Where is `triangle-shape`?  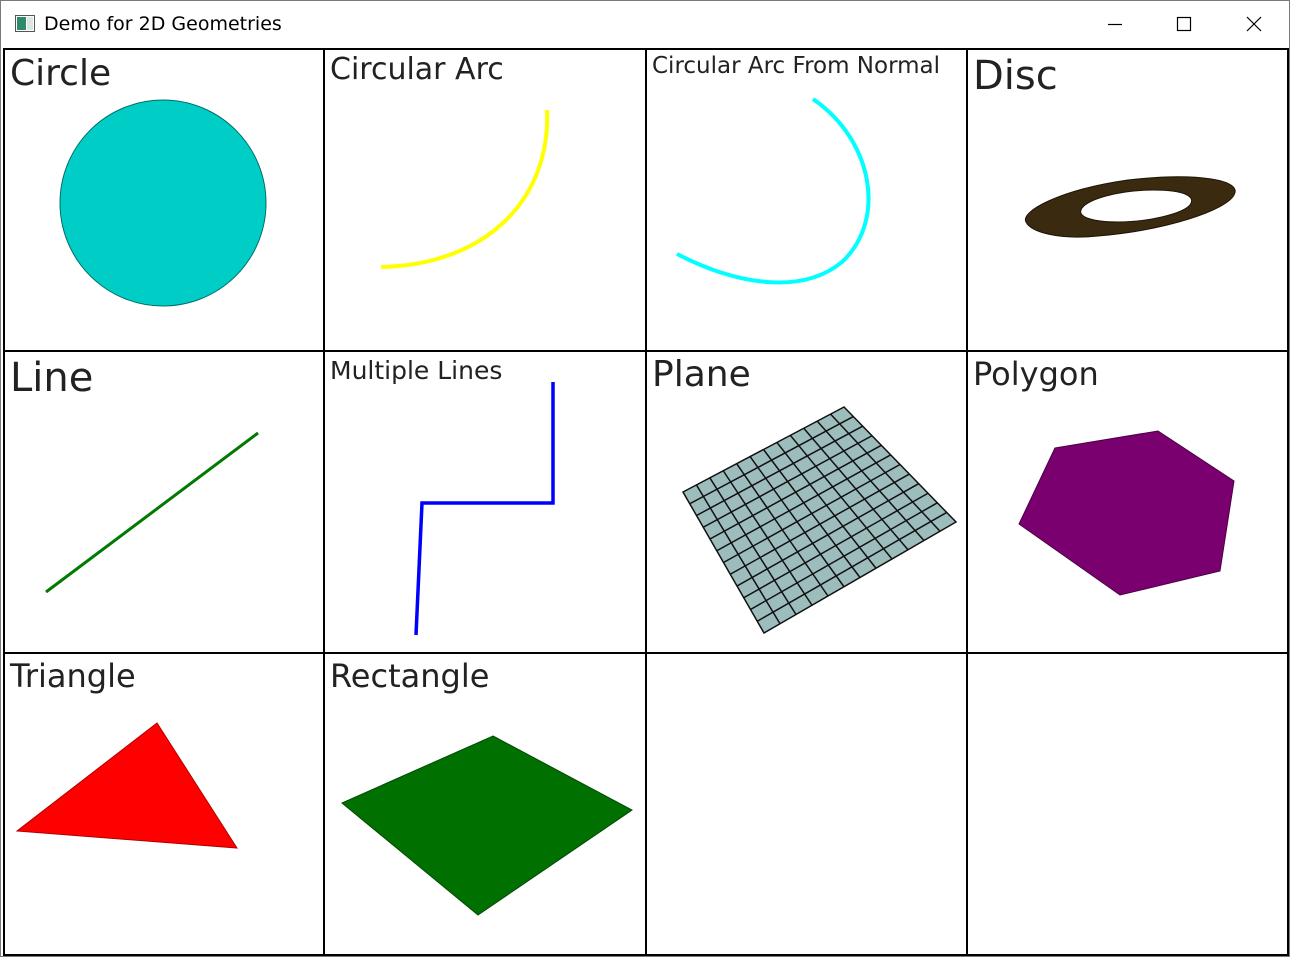 triangle-shape is located at coordinates (126, 785).